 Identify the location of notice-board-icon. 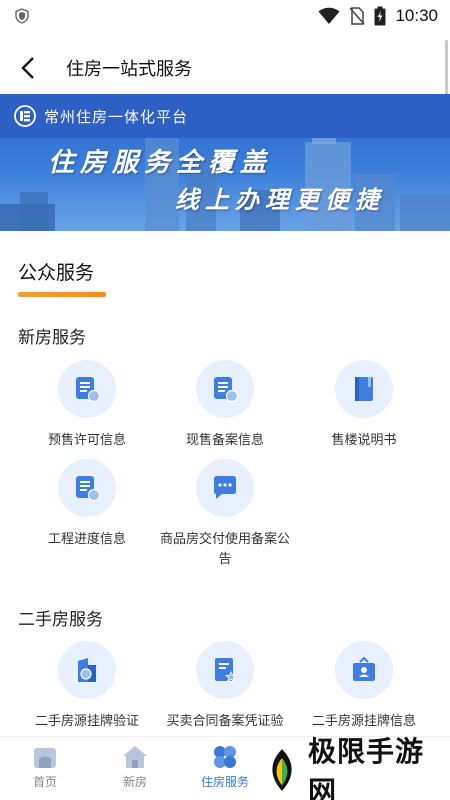
(364, 670).